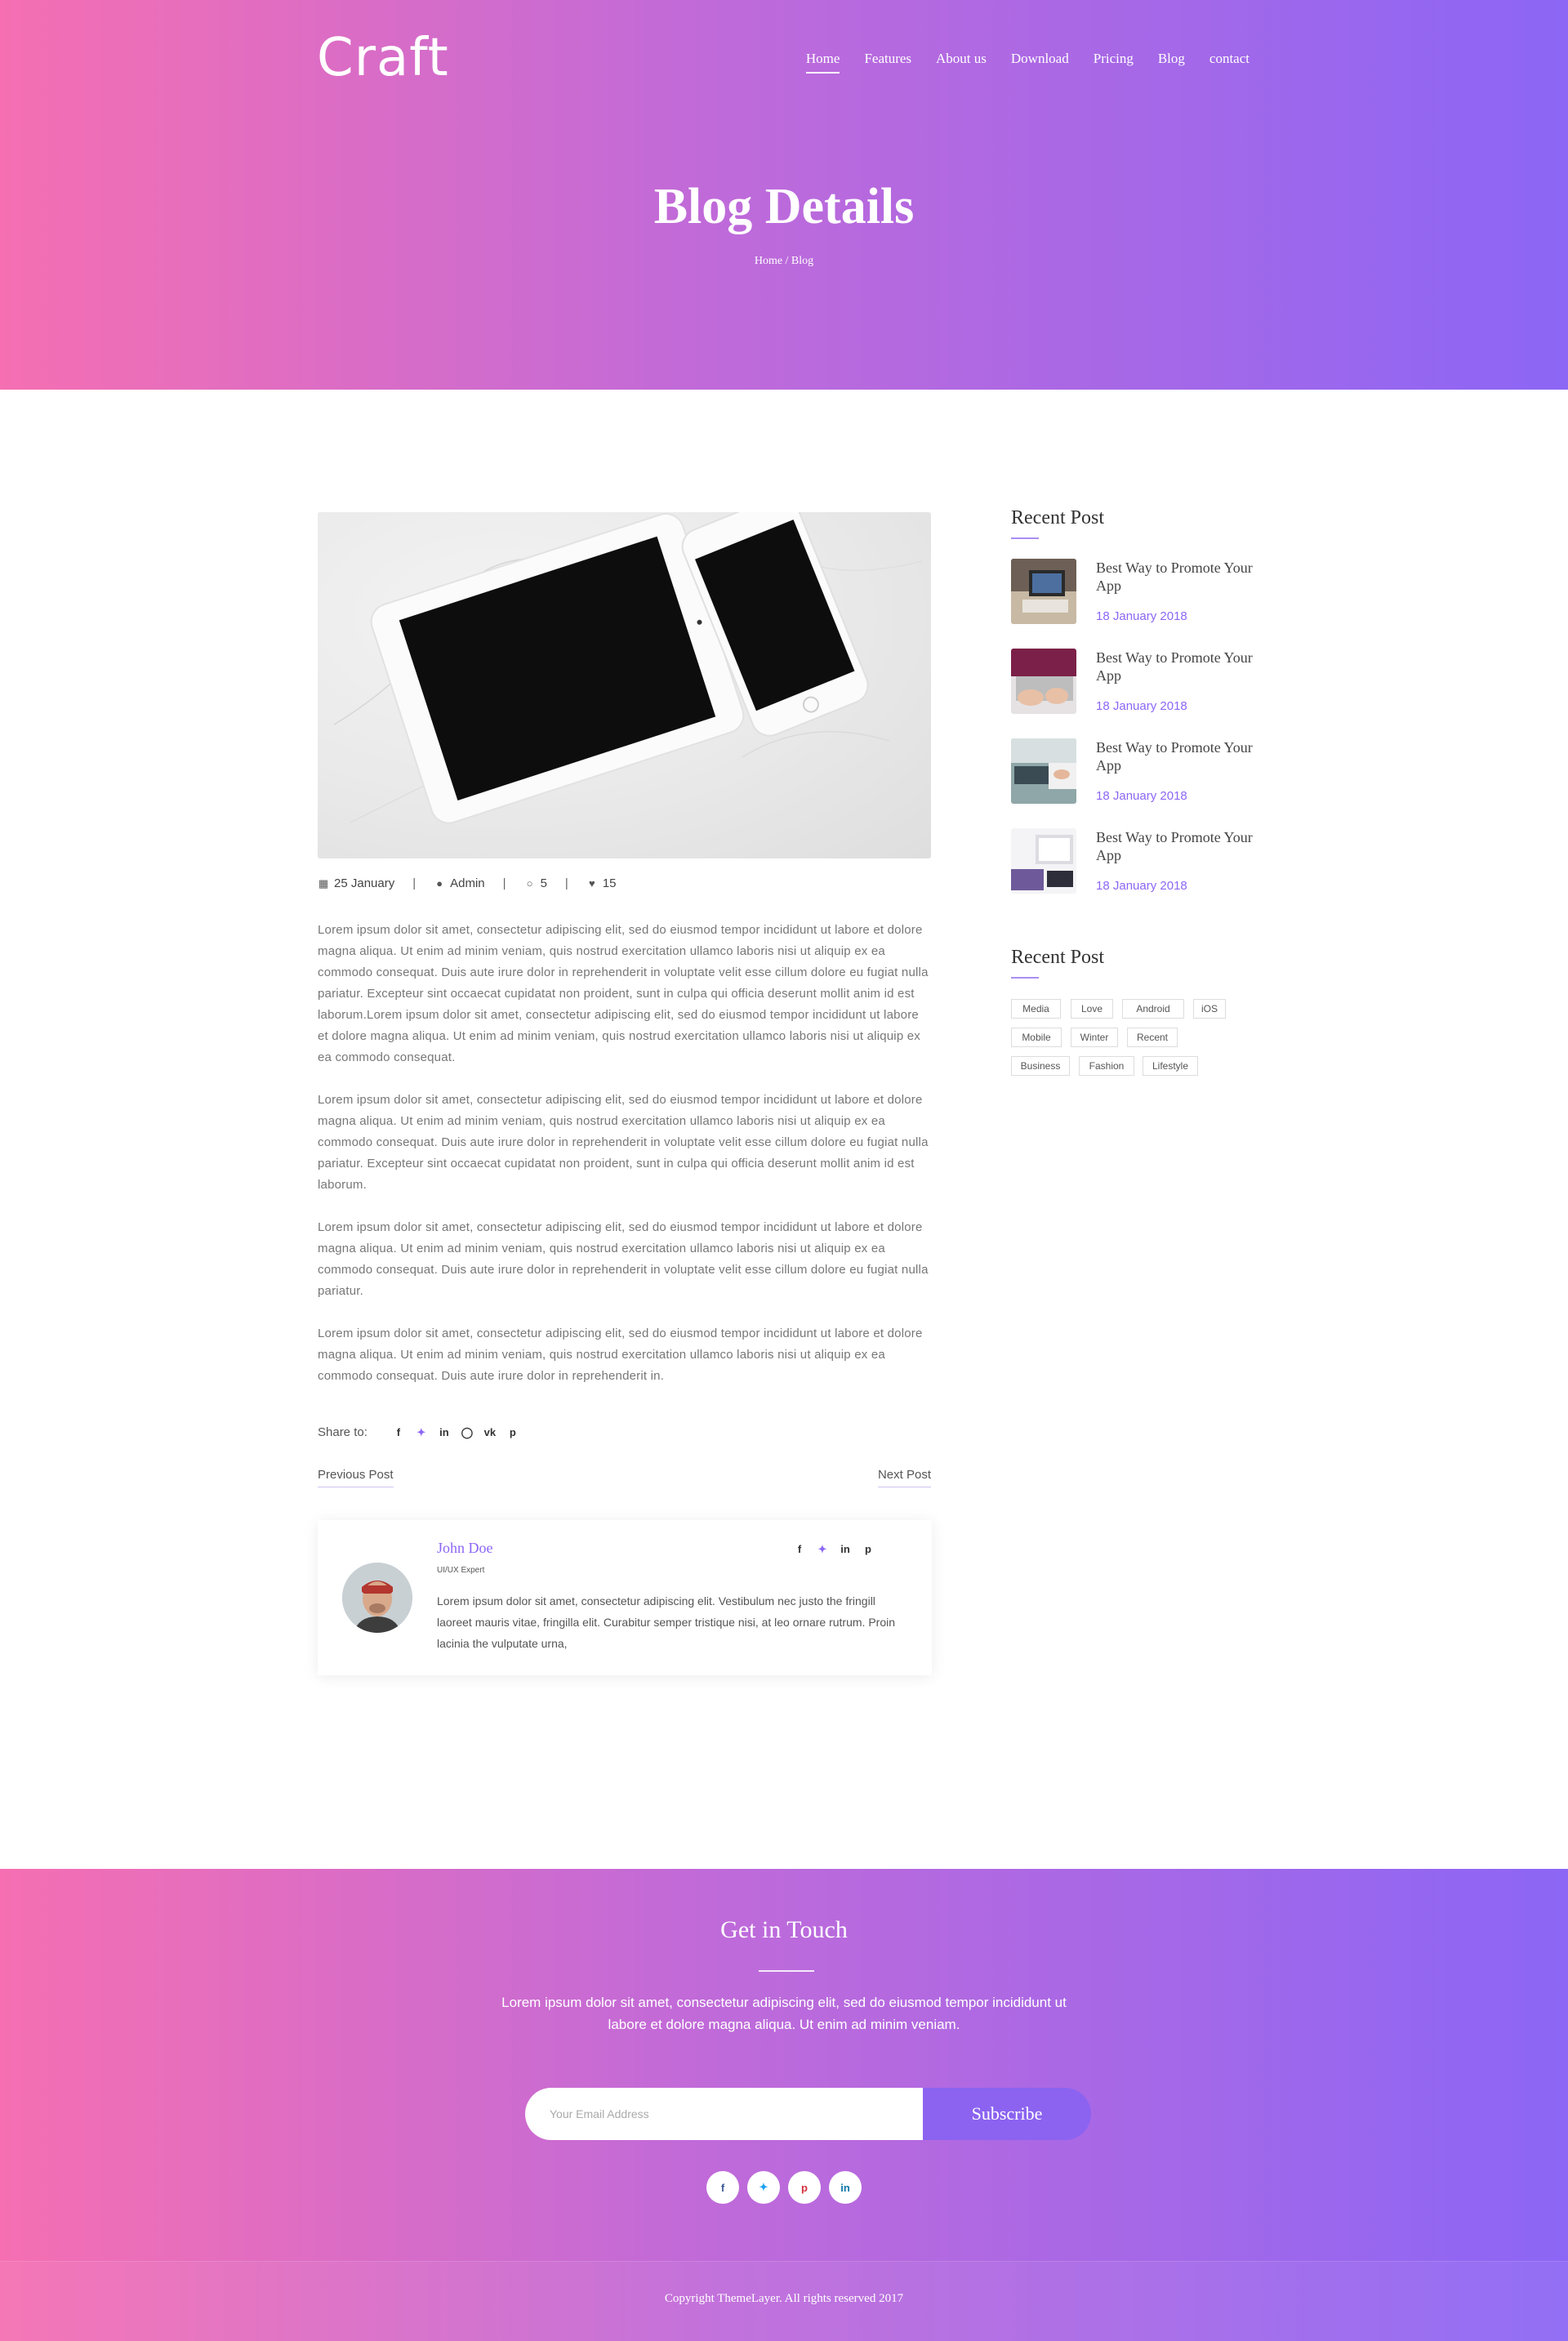 The height and width of the screenshot is (2341, 1568). What do you see at coordinates (1040, 62) in the screenshot?
I see `nav-item-download: Download` at bounding box center [1040, 62].